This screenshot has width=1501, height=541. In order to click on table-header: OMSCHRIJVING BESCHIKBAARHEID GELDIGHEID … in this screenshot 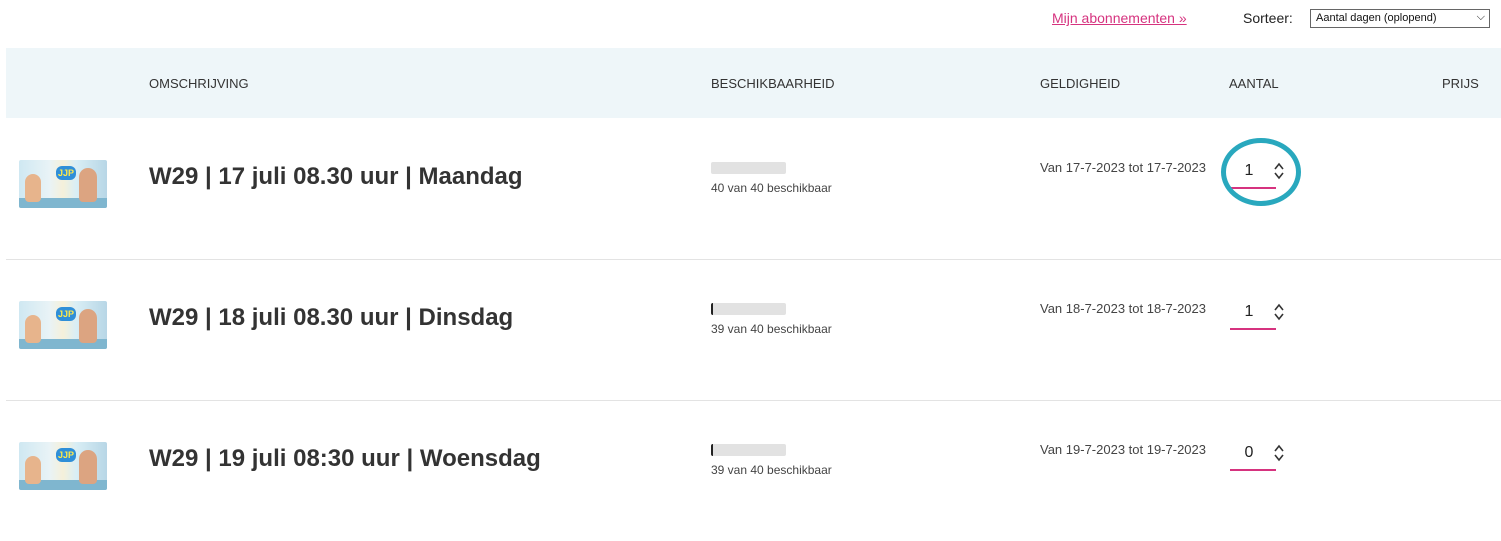, I will do `click(753, 83)`.